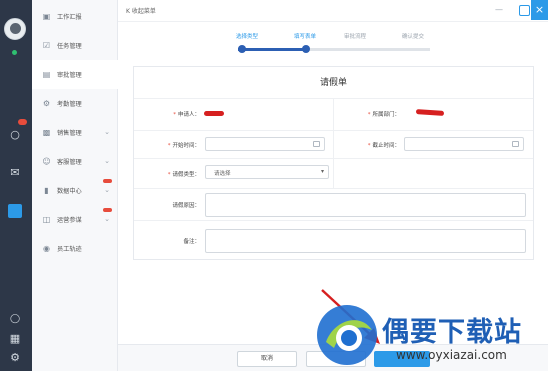  What do you see at coordinates (355, 37) in the screenshot?
I see `step-3-label: 审批流程` at bounding box center [355, 37].